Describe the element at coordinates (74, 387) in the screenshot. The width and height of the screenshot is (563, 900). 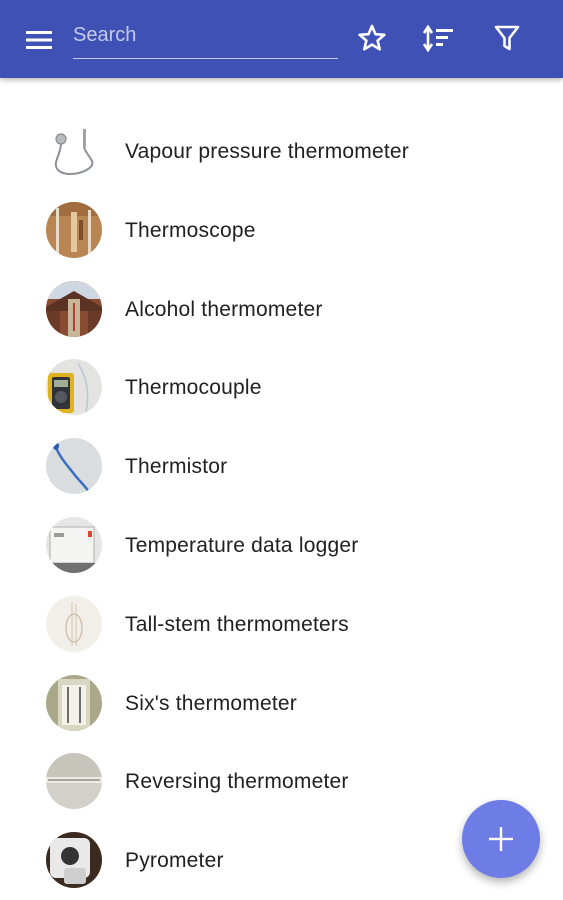
I see `thermocouple-photo` at that location.